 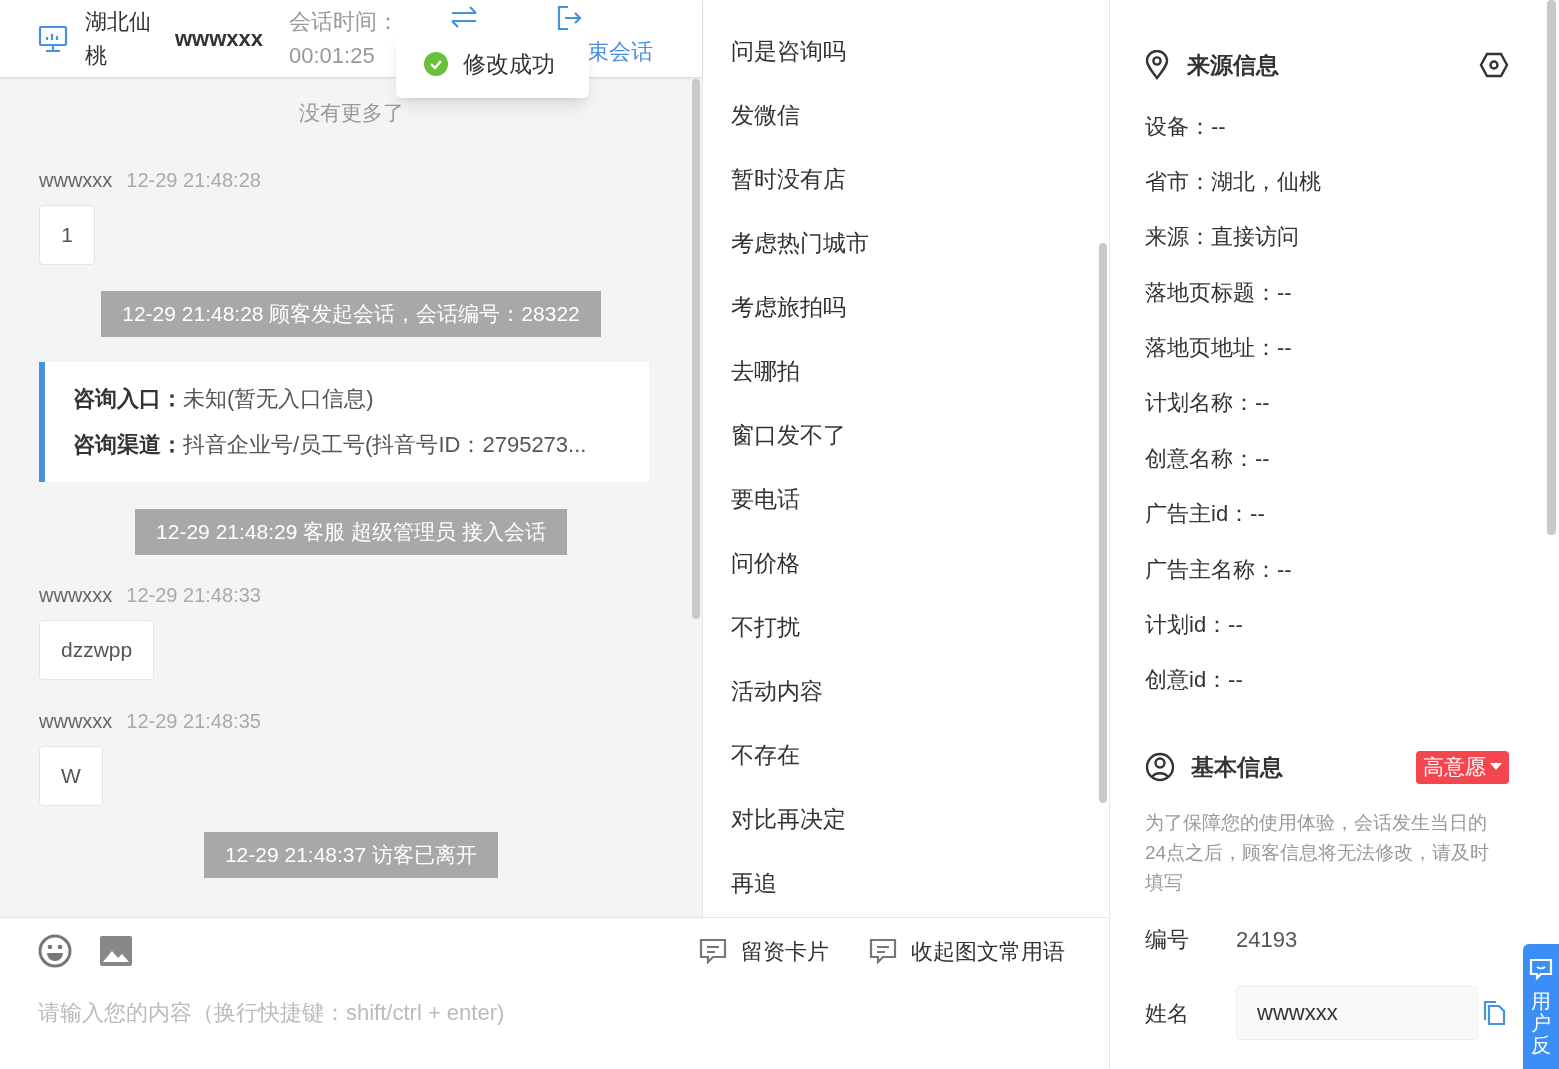 What do you see at coordinates (1167, 940) in the screenshot?
I see `field-label: 编号` at bounding box center [1167, 940].